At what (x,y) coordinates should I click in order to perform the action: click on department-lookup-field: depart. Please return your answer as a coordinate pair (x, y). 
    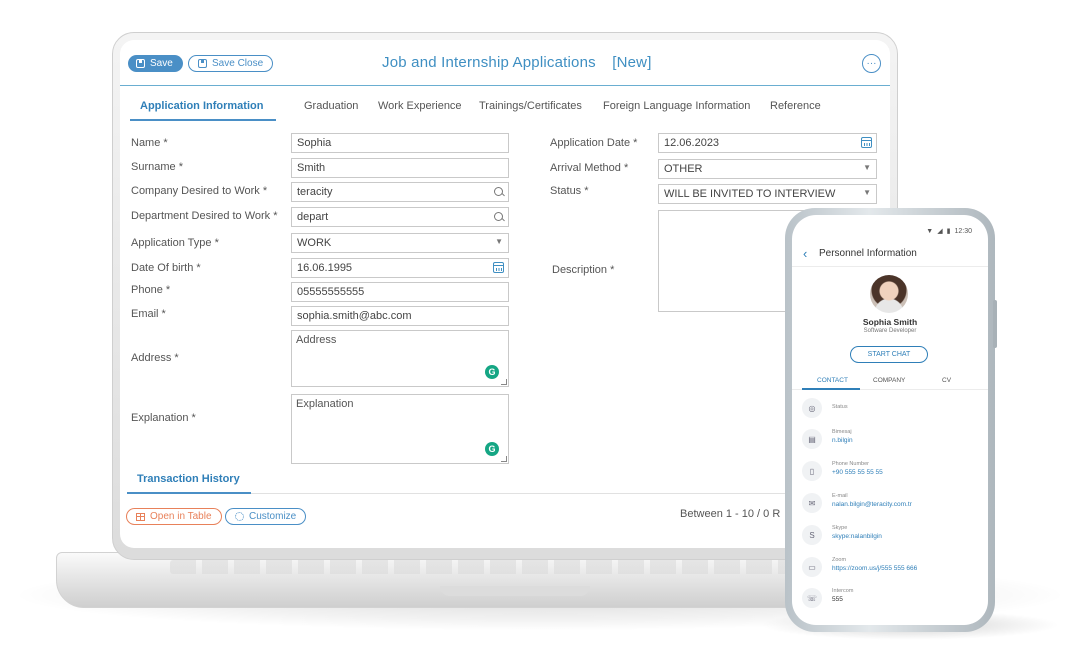
    Looking at the image, I should click on (400, 217).